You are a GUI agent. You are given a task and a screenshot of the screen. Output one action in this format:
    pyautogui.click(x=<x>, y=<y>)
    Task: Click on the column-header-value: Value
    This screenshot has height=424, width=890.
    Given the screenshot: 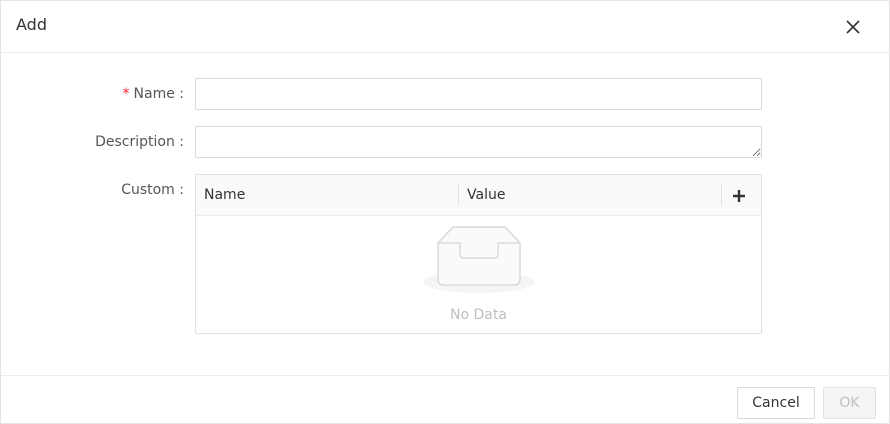 What is the action you would take?
    pyautogui.click(x=486, y=195)
    